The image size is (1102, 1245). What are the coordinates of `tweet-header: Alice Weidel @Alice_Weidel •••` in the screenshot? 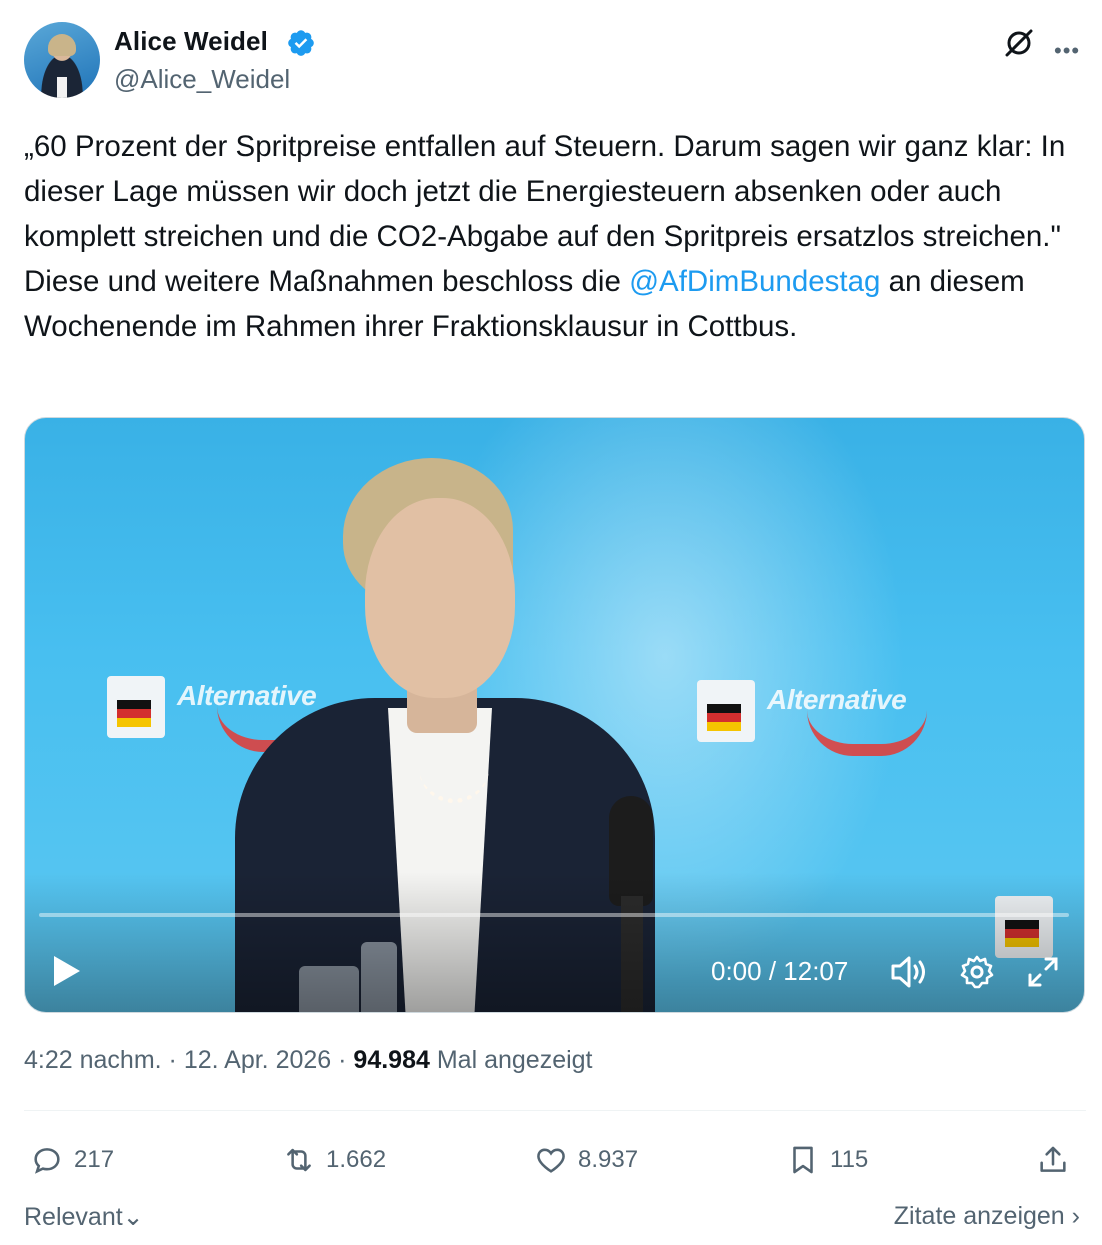 It's located at (555, 62).